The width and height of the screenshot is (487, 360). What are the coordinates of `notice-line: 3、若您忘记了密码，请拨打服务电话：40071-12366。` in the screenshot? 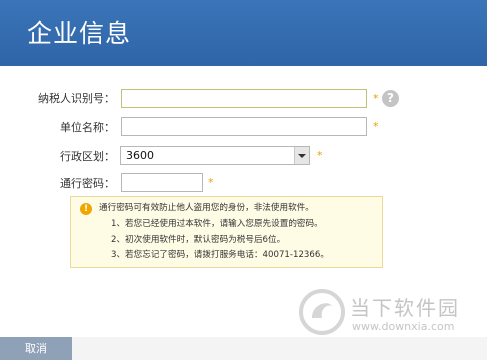 It's located at (220, 255).